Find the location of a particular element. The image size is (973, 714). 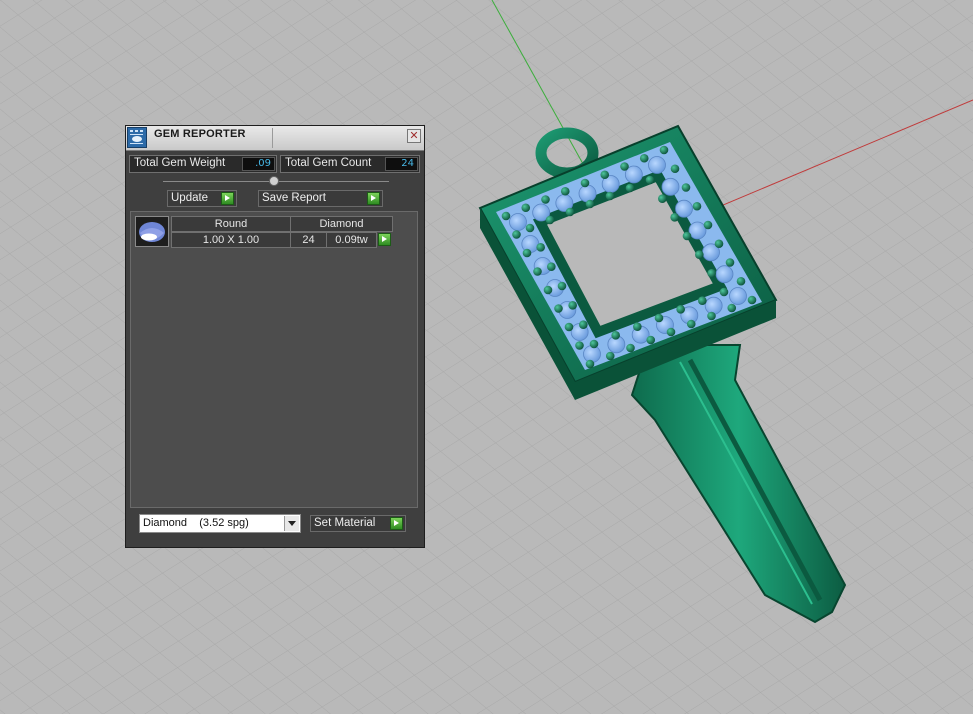

total-gem-count-label: Total Gem Count is located at coordinates (328, 163).